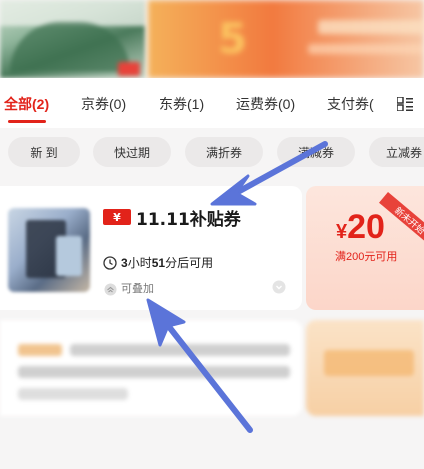  What do you see at coordinates (158, 263) in the screenshot?
I see `time-minutes: 51` at bounding box center [158, 263].